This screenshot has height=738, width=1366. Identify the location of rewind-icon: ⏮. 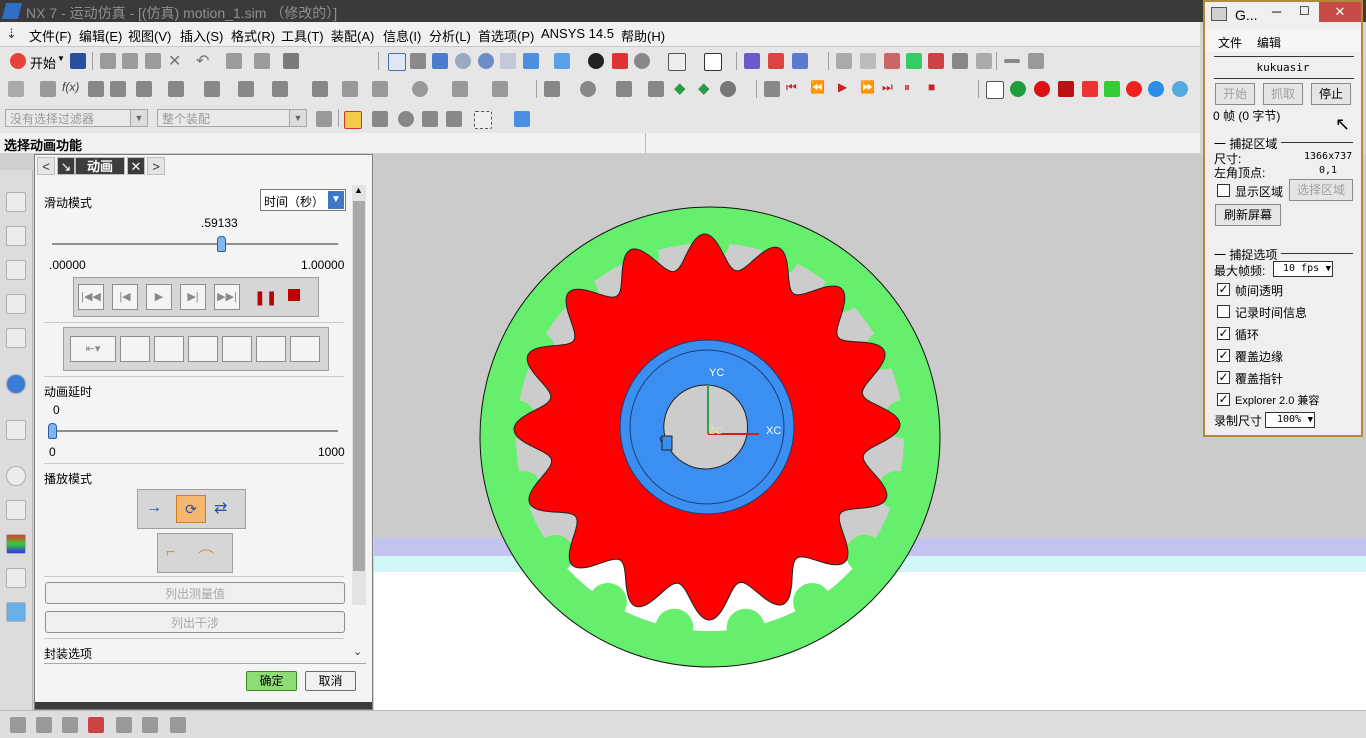
(791, 87).